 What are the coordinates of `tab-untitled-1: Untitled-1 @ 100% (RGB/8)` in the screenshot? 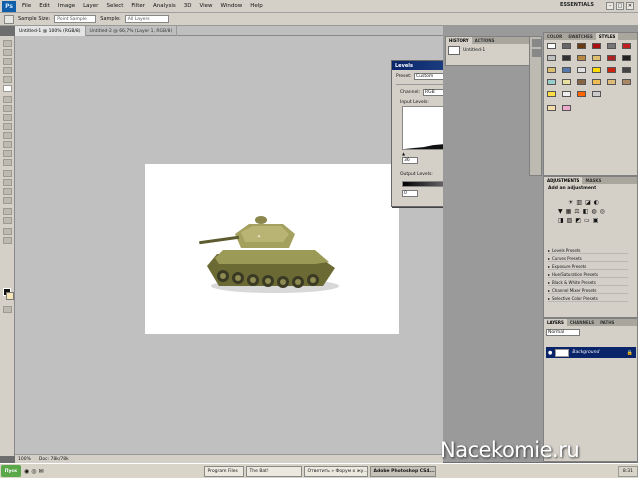 It's located at (50, 31).